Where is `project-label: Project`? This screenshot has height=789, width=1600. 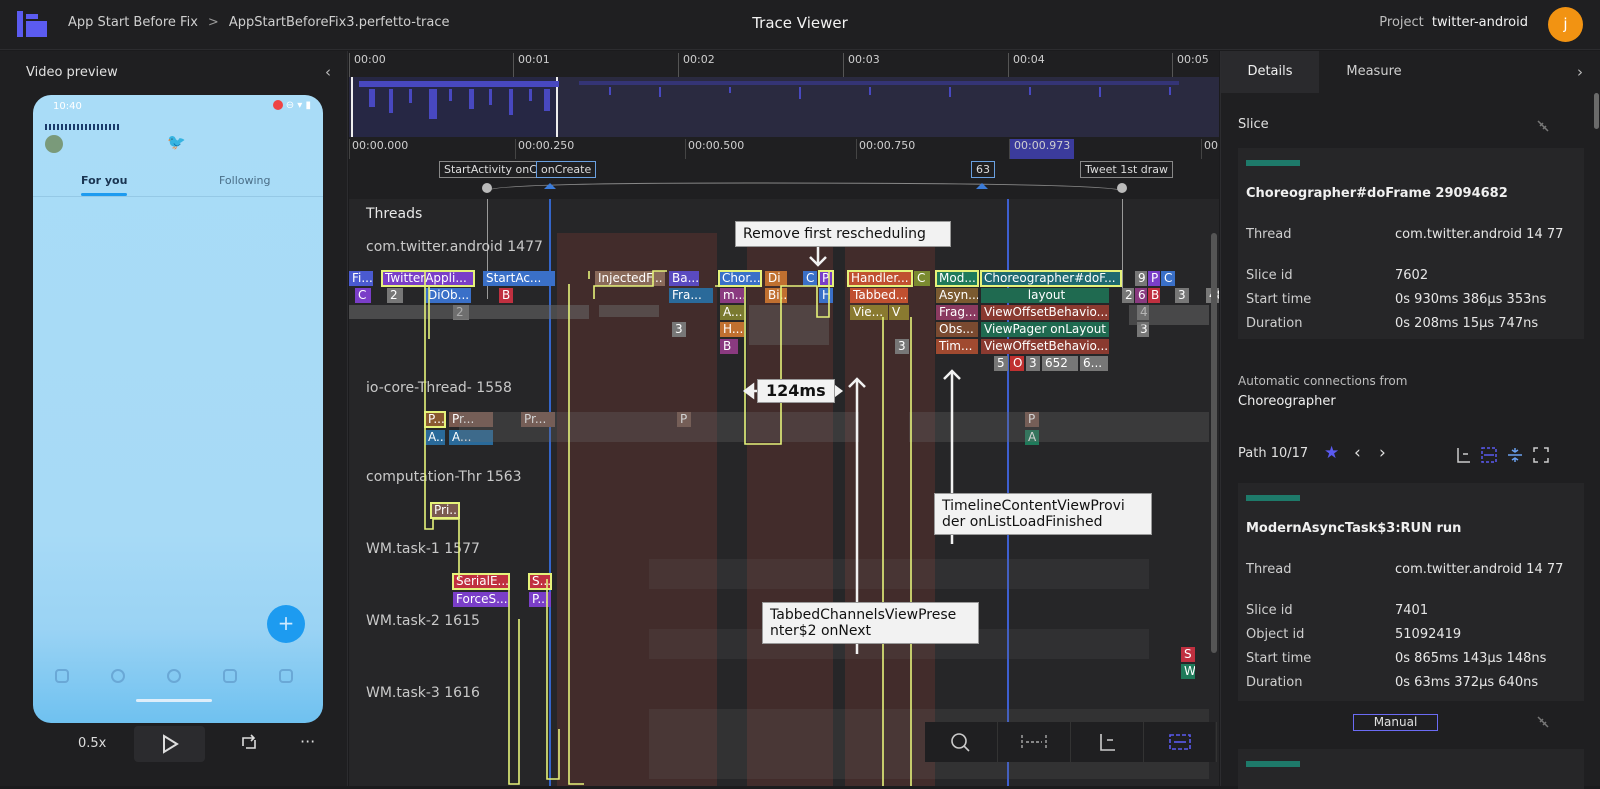
project-label: Project is located at coordinates (1401, 22).